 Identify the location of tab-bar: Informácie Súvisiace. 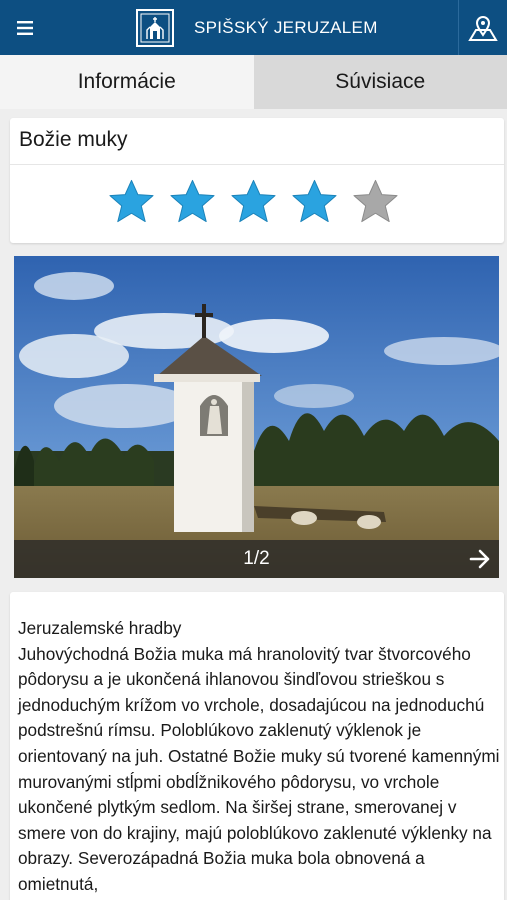
(253, 82).